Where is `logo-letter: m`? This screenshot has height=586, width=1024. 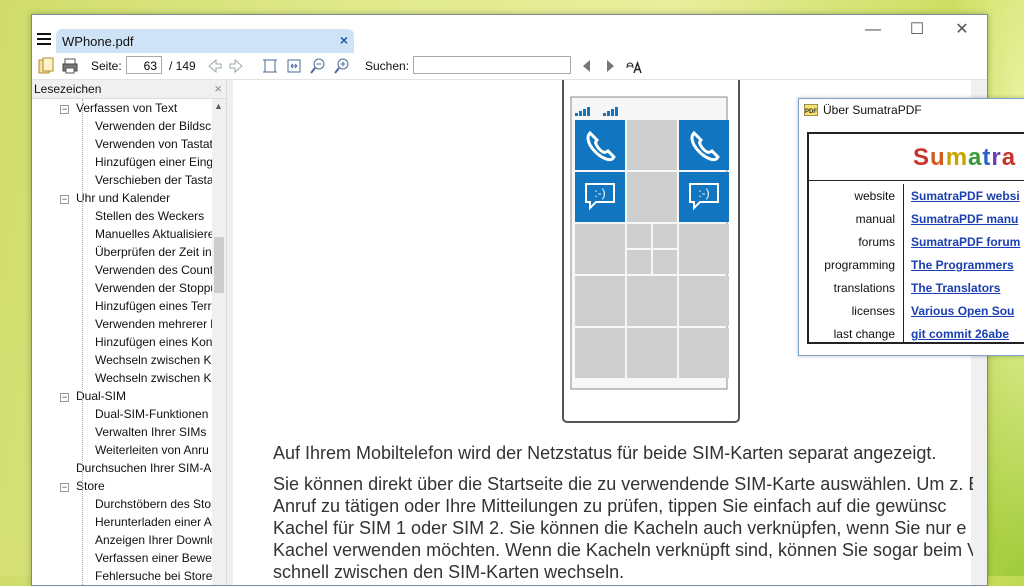
logo-letter: m is located at coordinates (957, 157).